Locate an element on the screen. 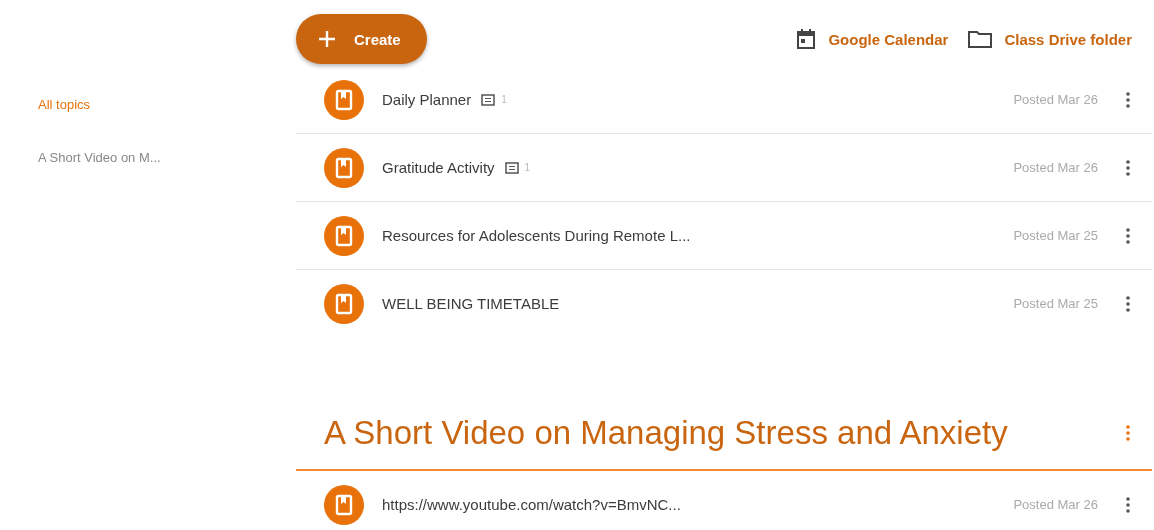 The image size is (1154, 530). topic-heading: A Short Video on Managing Stress and Anxiety is located at coordinates (666, 433).